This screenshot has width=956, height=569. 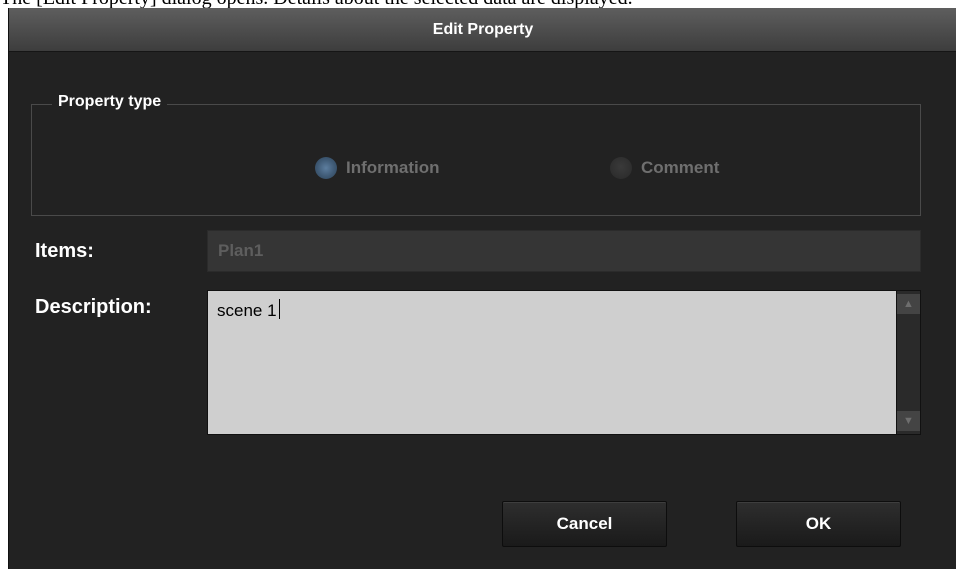 I want to click on radio-selected-icon, so click(x=326, y=168).